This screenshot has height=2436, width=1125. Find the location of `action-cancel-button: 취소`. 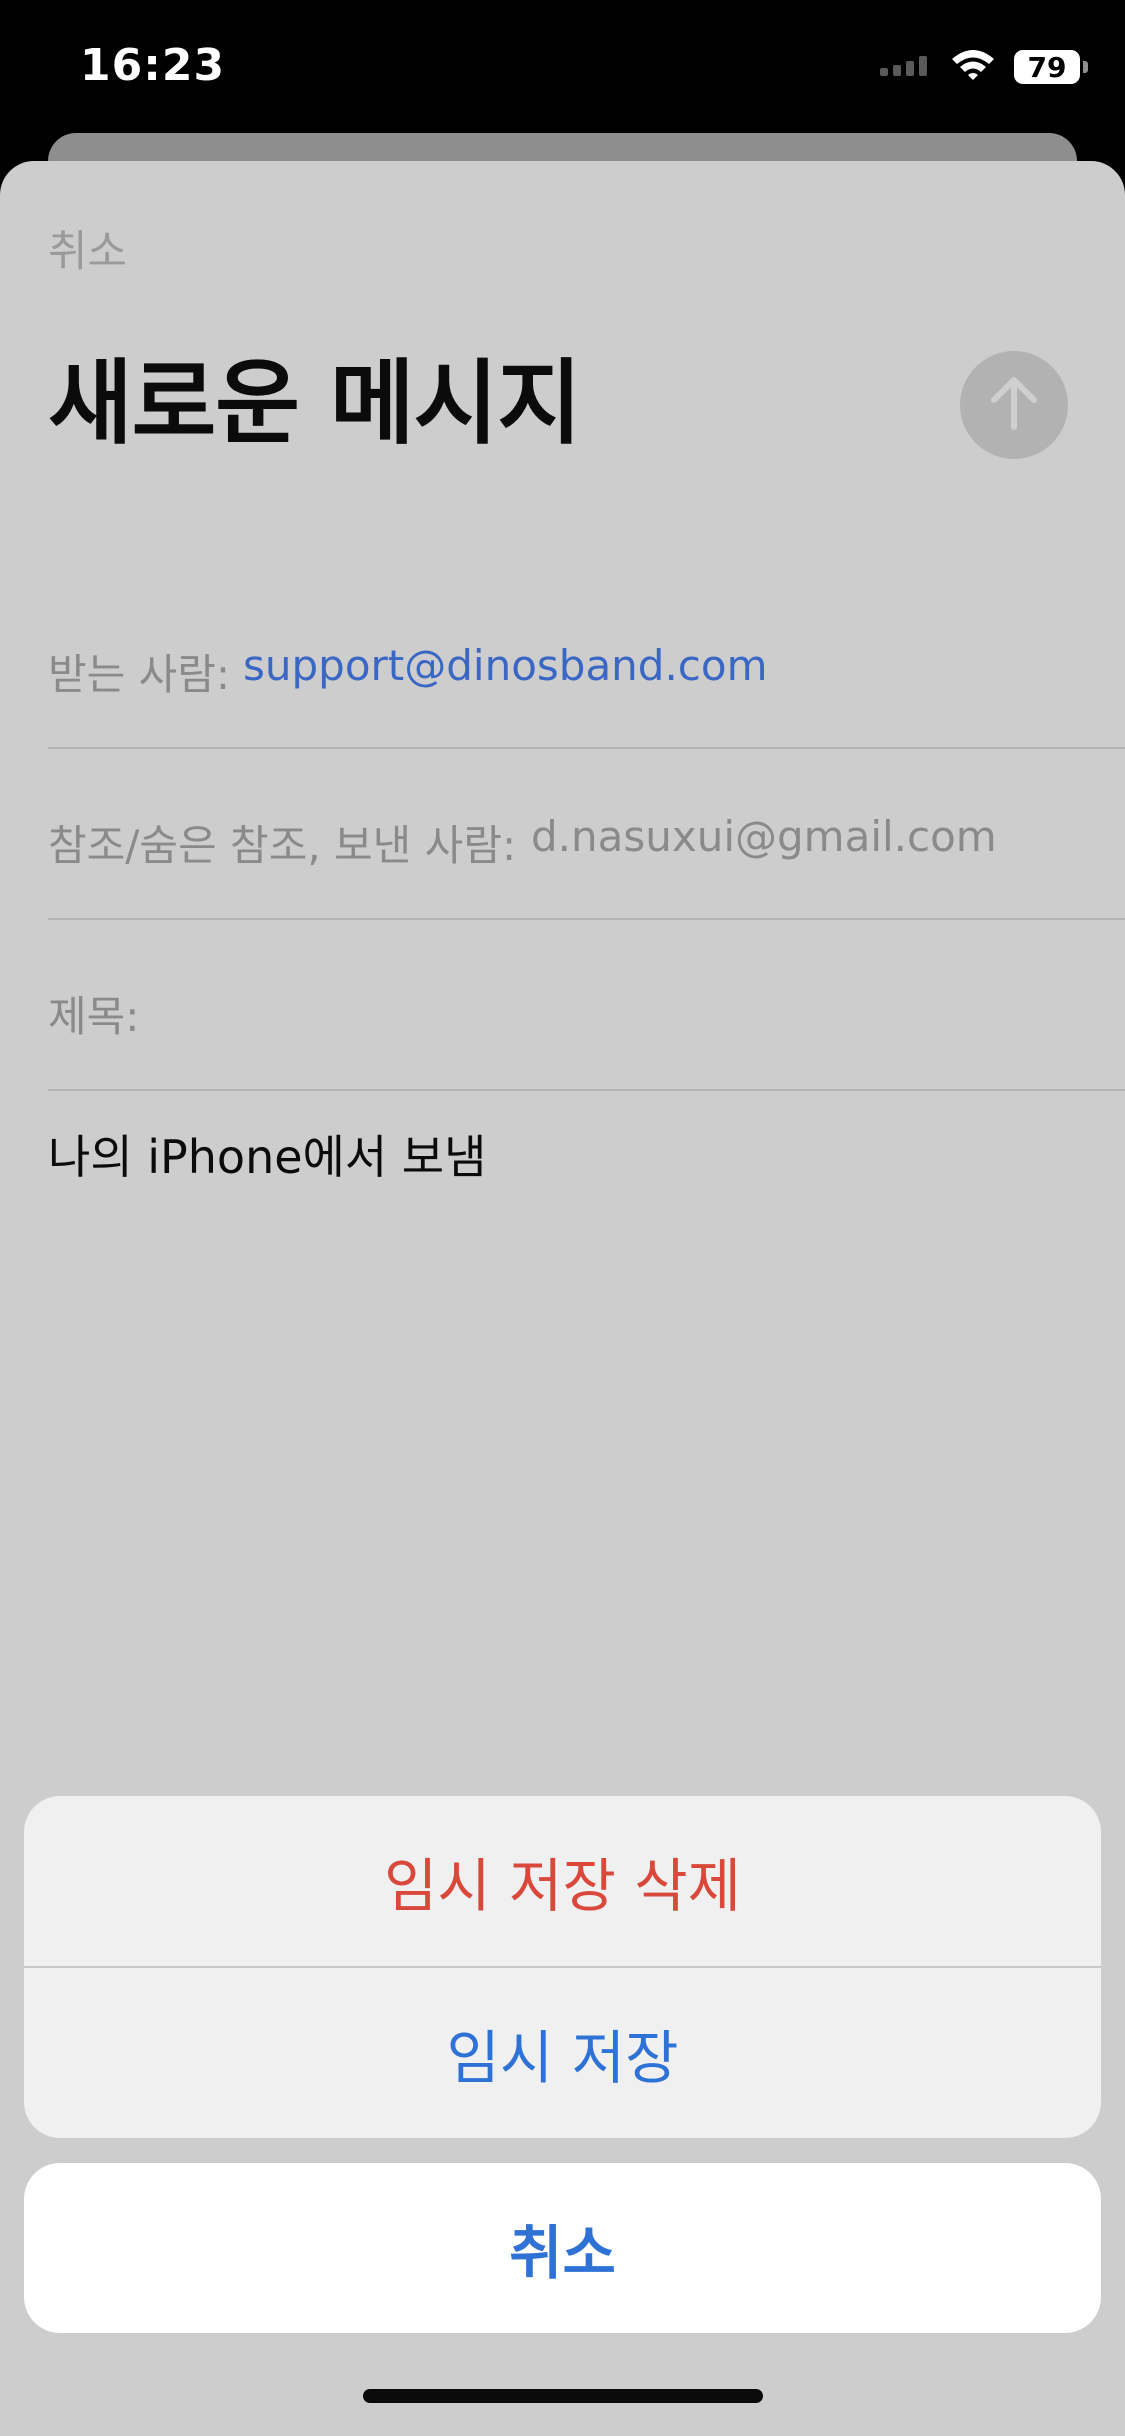

action-cancel-button: 취소 is located at coordinates (562, 2248).